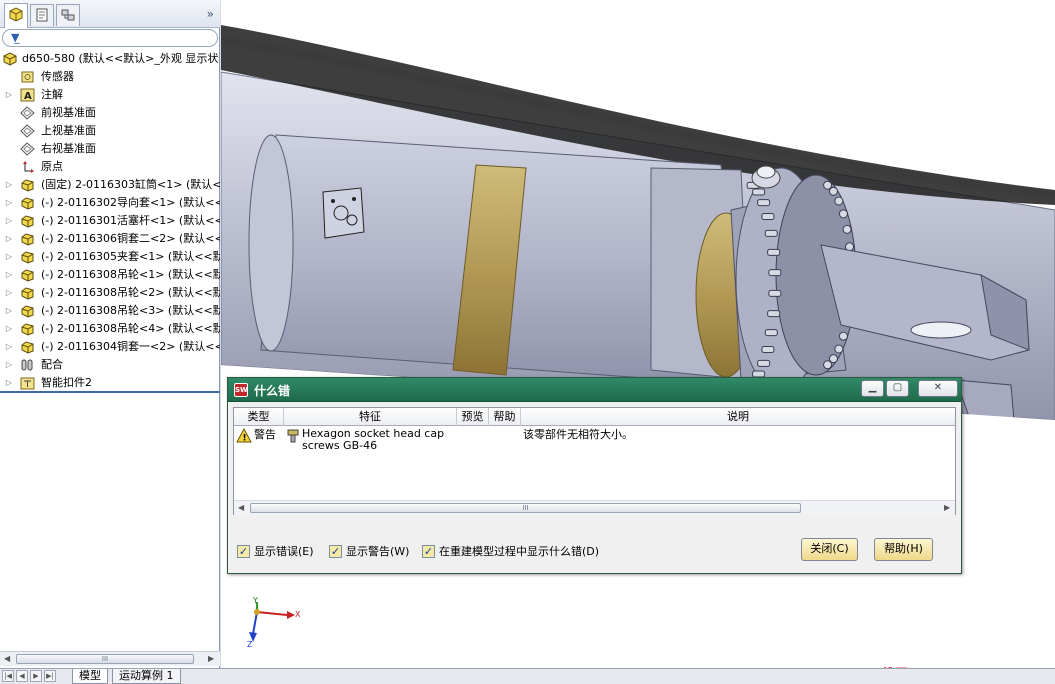 The image size is (1055, 684). What do you see at coordinates (259, 417) in the screenshot?
I see `column-type: 类型` at bounding box center [259, 417].